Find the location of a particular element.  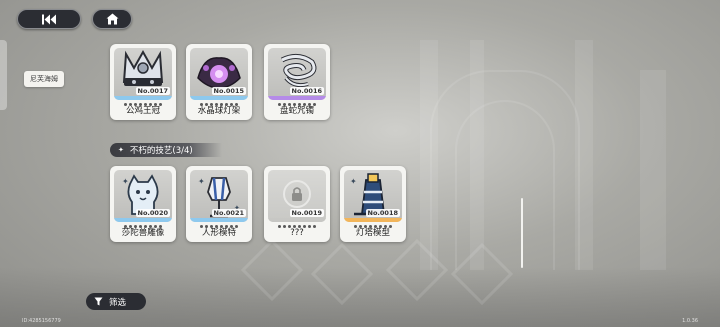

user-id-text: ID:4285156779 is located at coordinates (41, 321).